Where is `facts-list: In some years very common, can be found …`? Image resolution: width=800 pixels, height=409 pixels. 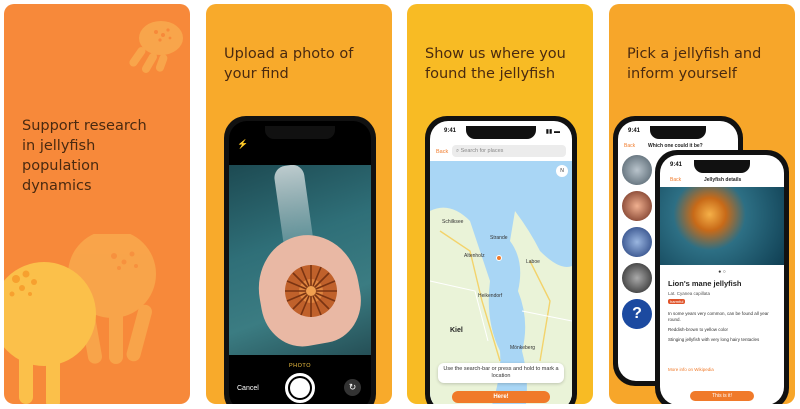
facts-list: In some years very common, can be found … is located at coordinates (723, 327).